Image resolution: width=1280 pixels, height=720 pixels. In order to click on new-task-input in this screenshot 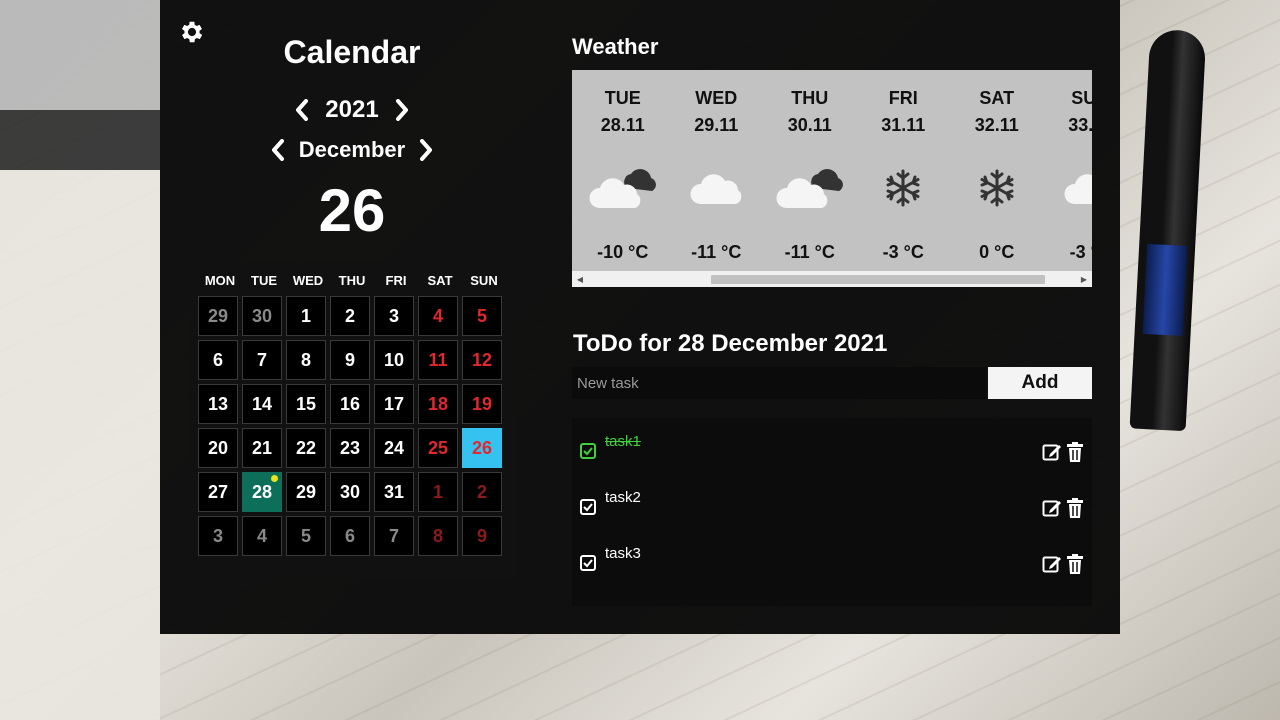, I will do `click(779, 383)`.